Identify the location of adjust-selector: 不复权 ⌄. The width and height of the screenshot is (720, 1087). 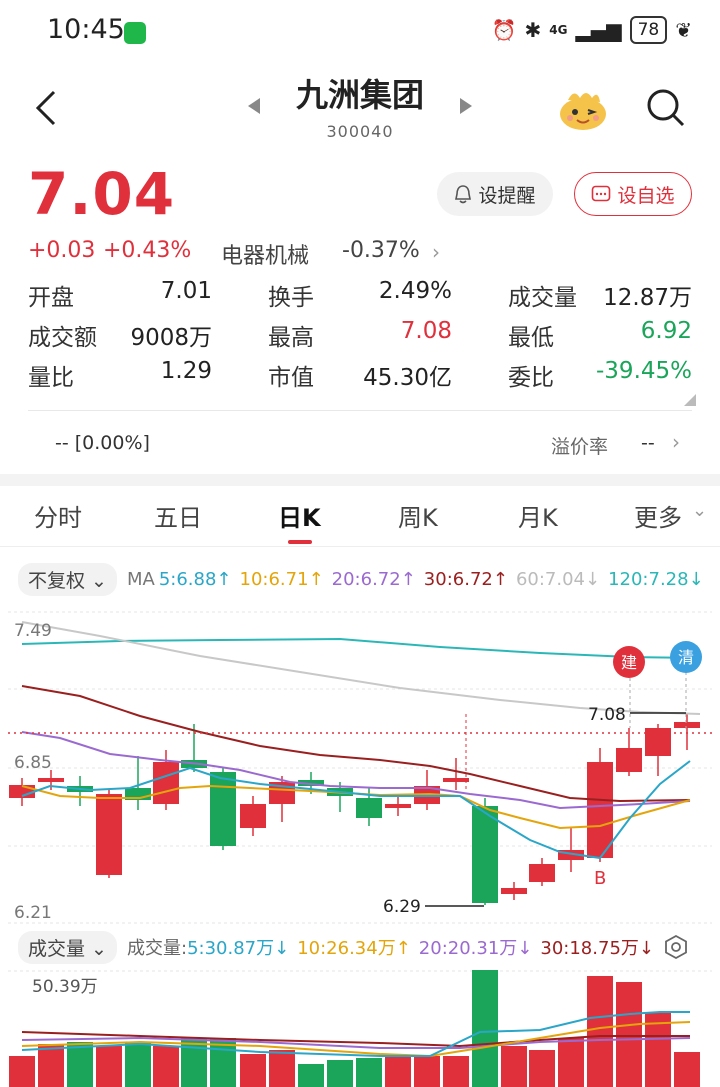
(67, 579).